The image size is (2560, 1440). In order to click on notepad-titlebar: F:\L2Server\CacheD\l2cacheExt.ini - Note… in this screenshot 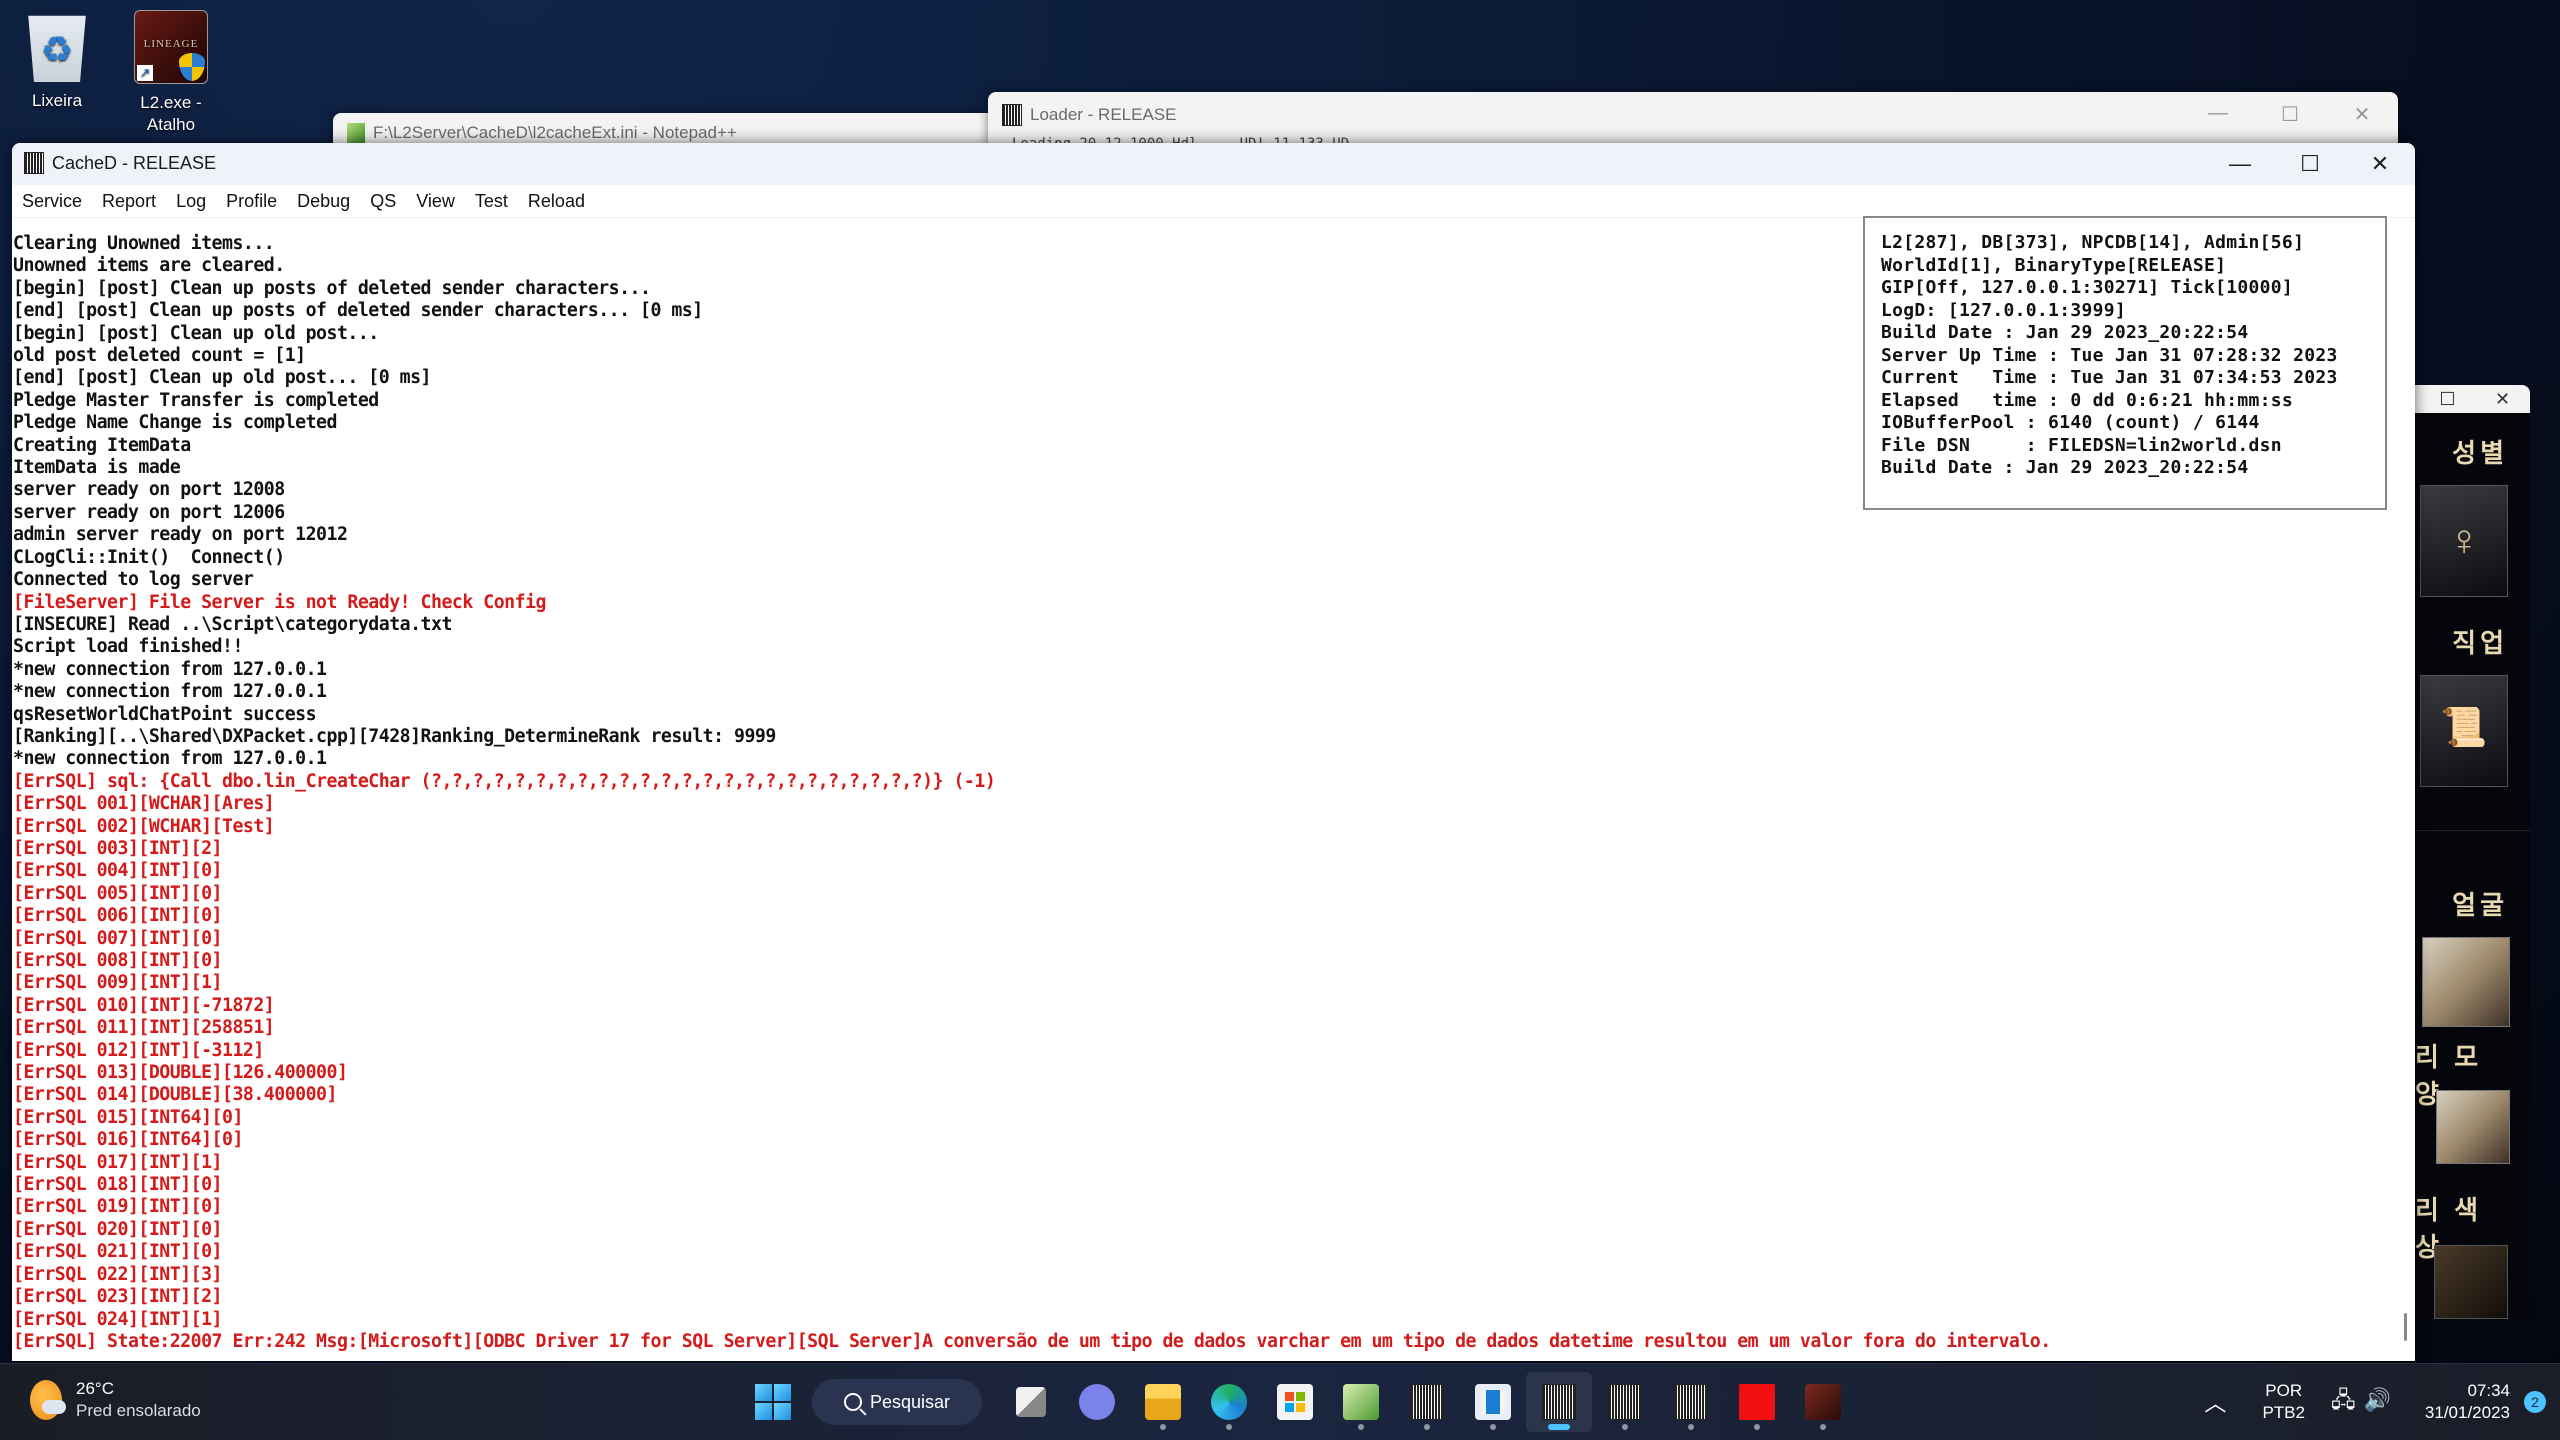, I will do `click(542, 133)`.